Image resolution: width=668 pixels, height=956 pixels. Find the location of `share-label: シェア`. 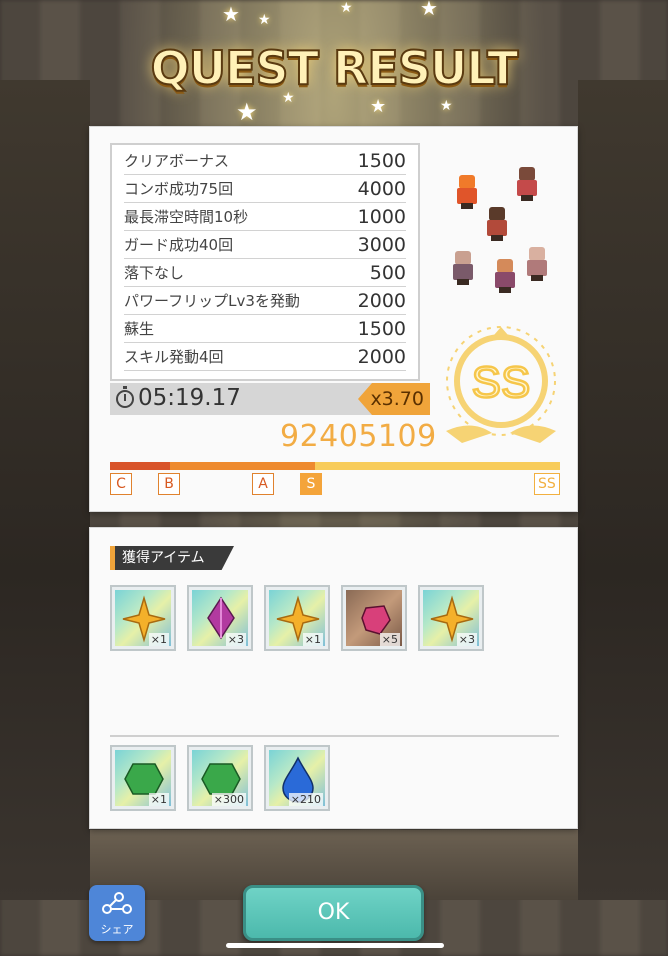

share-label: シェア is located at coordinates (117, 929).